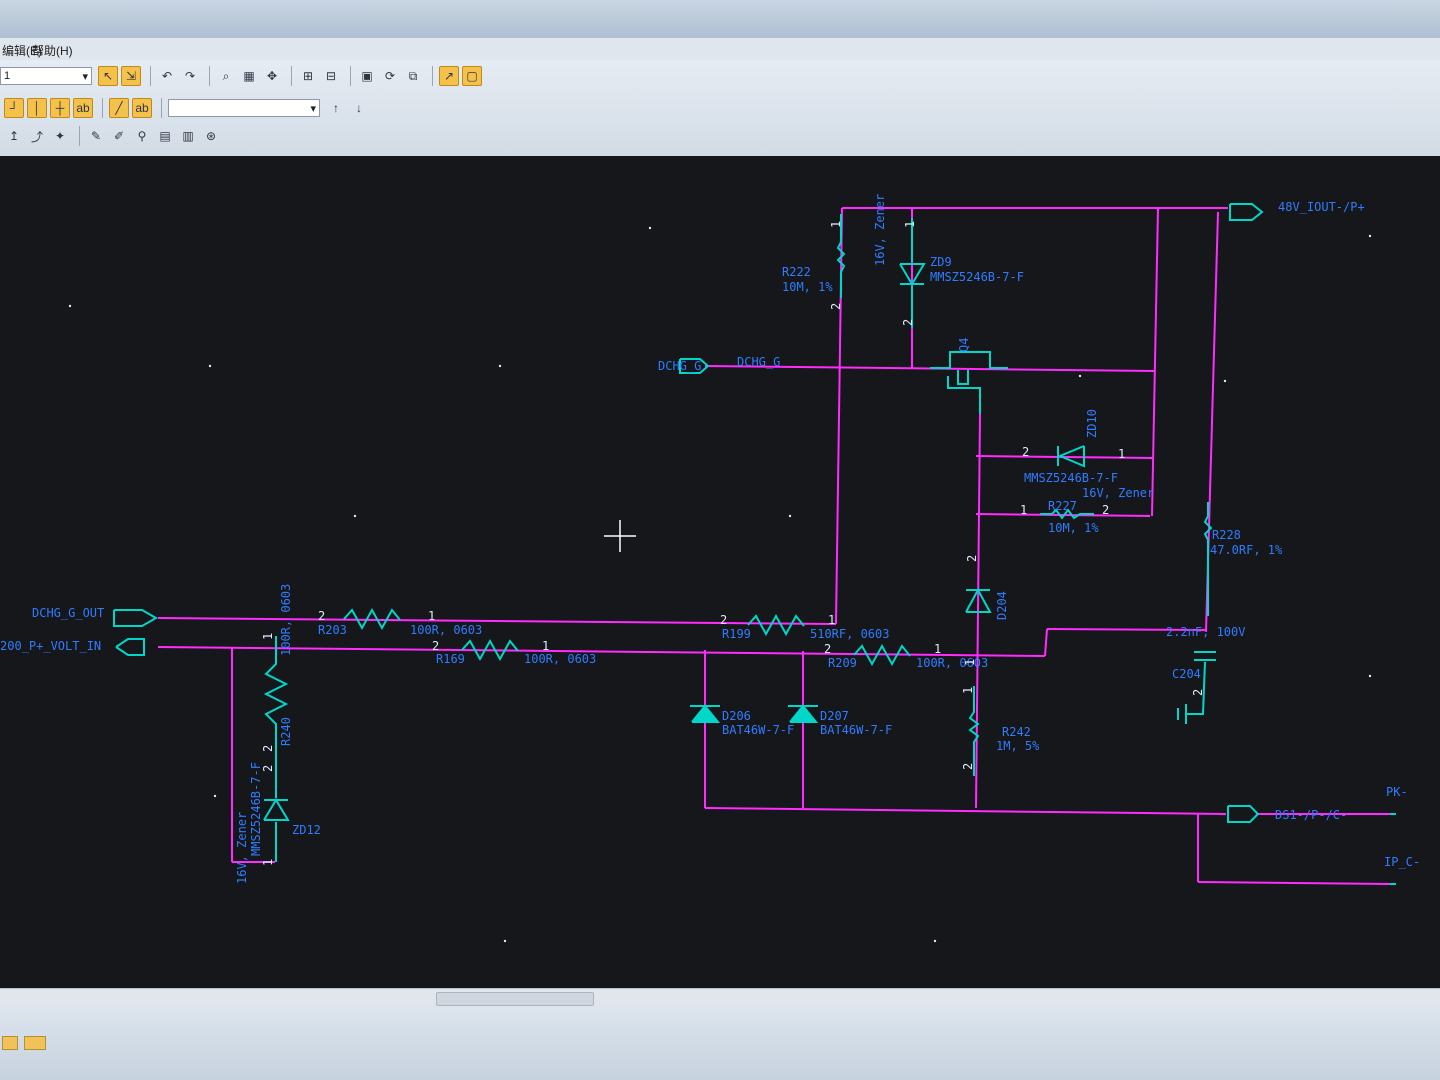  What do you see at coordinates (856, 730) in the screenshot?
I see `d207-value: BAT46W-7-F` at bounding box center [856, 730].